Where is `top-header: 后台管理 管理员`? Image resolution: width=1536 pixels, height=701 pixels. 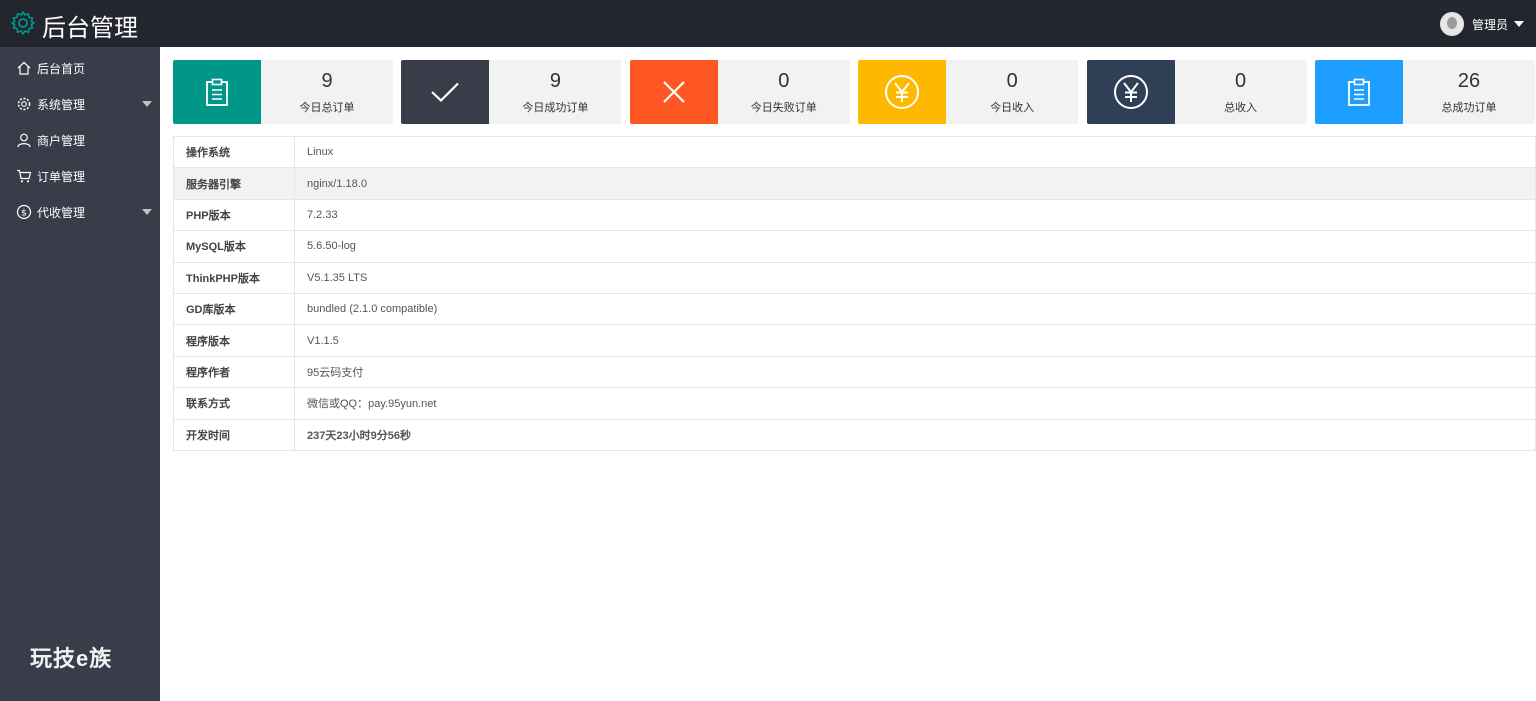
top-header: 后台管理 管理员 is located at coordinates (768, 23).